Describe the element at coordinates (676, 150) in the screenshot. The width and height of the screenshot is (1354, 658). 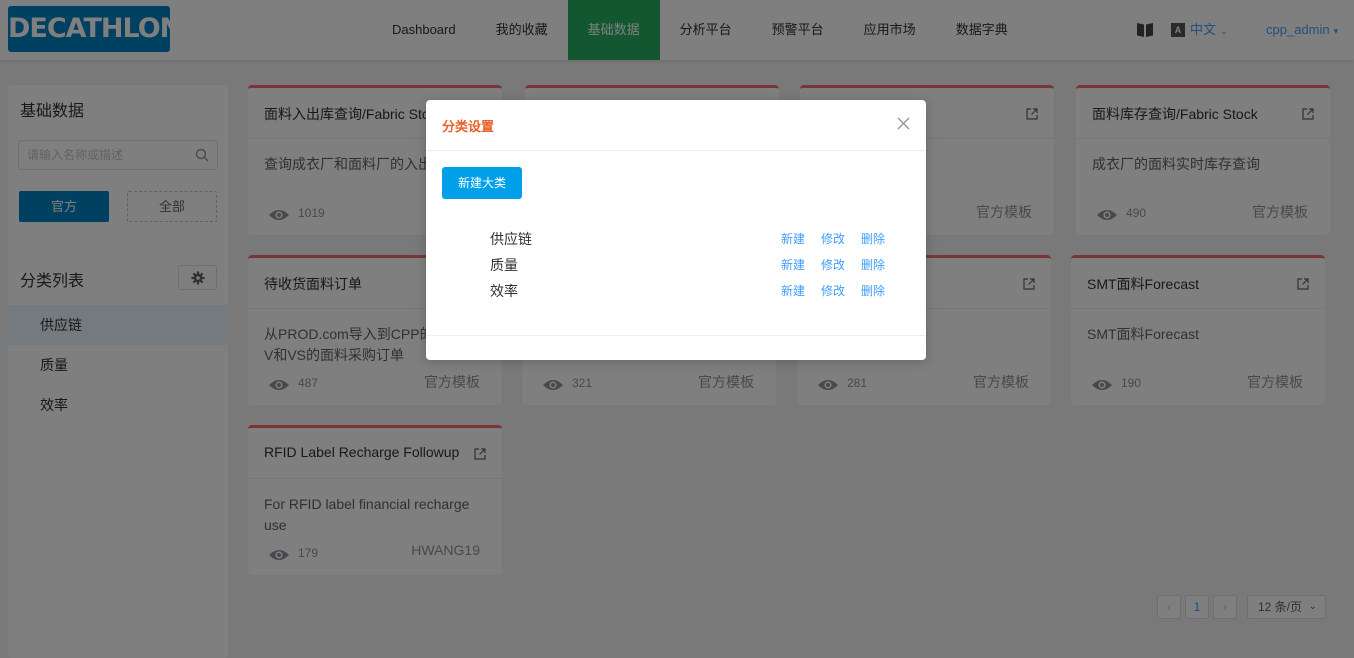
I see `dialog-header-divider` at that location.